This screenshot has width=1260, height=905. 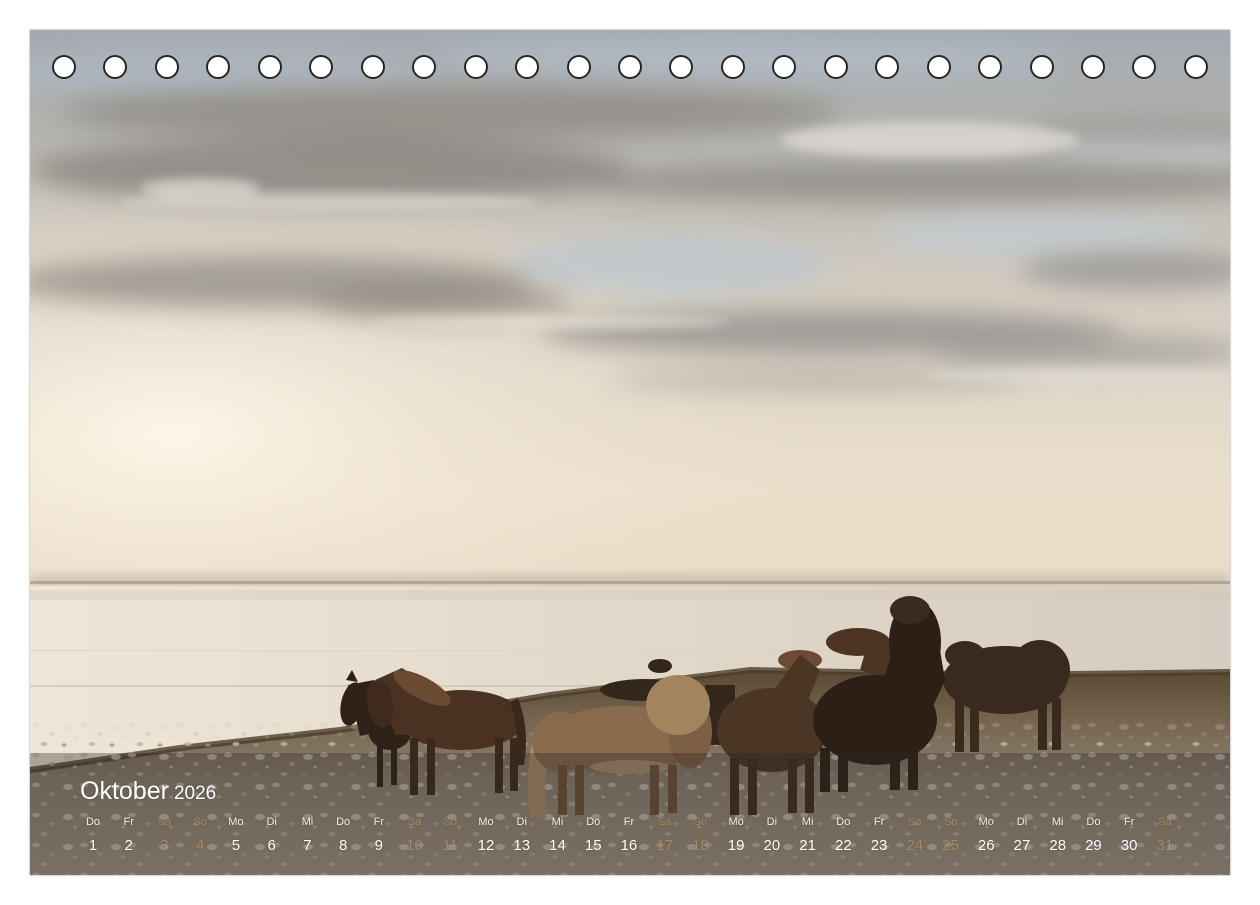 I want to click on calendar-strip-overlay, so click(x=630, y=814).